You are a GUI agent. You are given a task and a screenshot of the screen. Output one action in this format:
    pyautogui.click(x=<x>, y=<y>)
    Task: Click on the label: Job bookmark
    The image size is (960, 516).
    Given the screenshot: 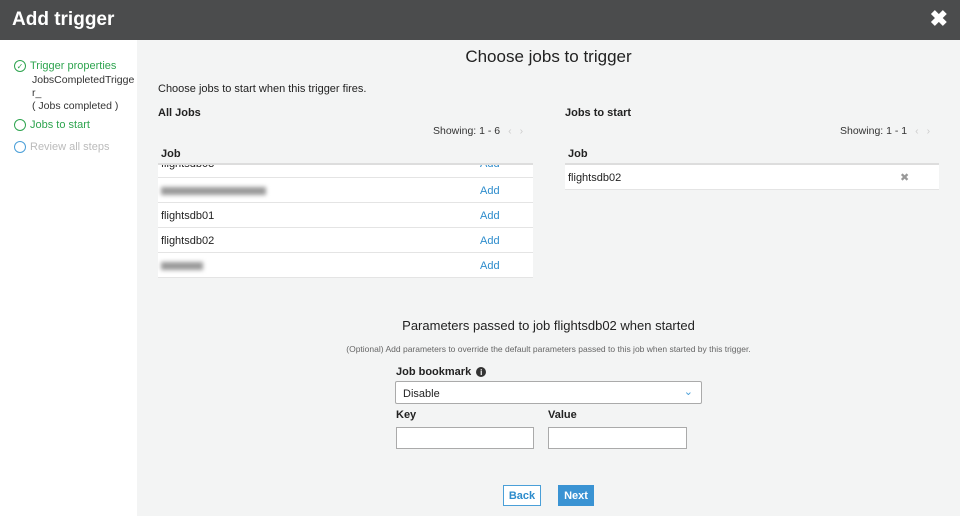 What is the action you would take?
    pyautogui.click(x=434, y=372)
    